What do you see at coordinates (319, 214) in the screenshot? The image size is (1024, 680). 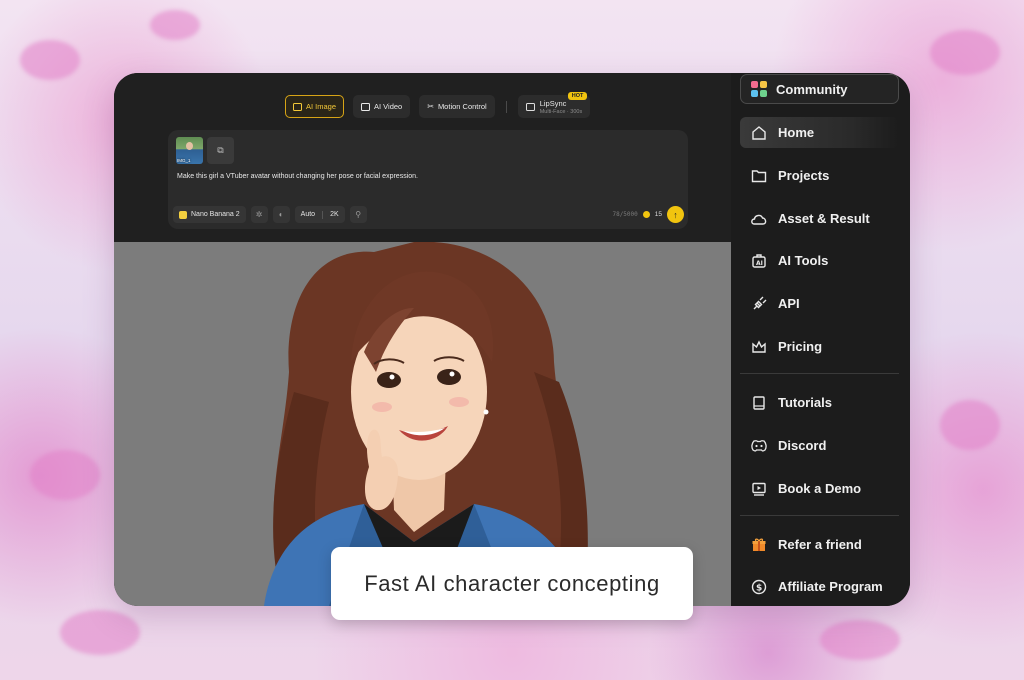 I see `aspect-resolution-selector: Auto 2K` at bounding box center [319, 214].